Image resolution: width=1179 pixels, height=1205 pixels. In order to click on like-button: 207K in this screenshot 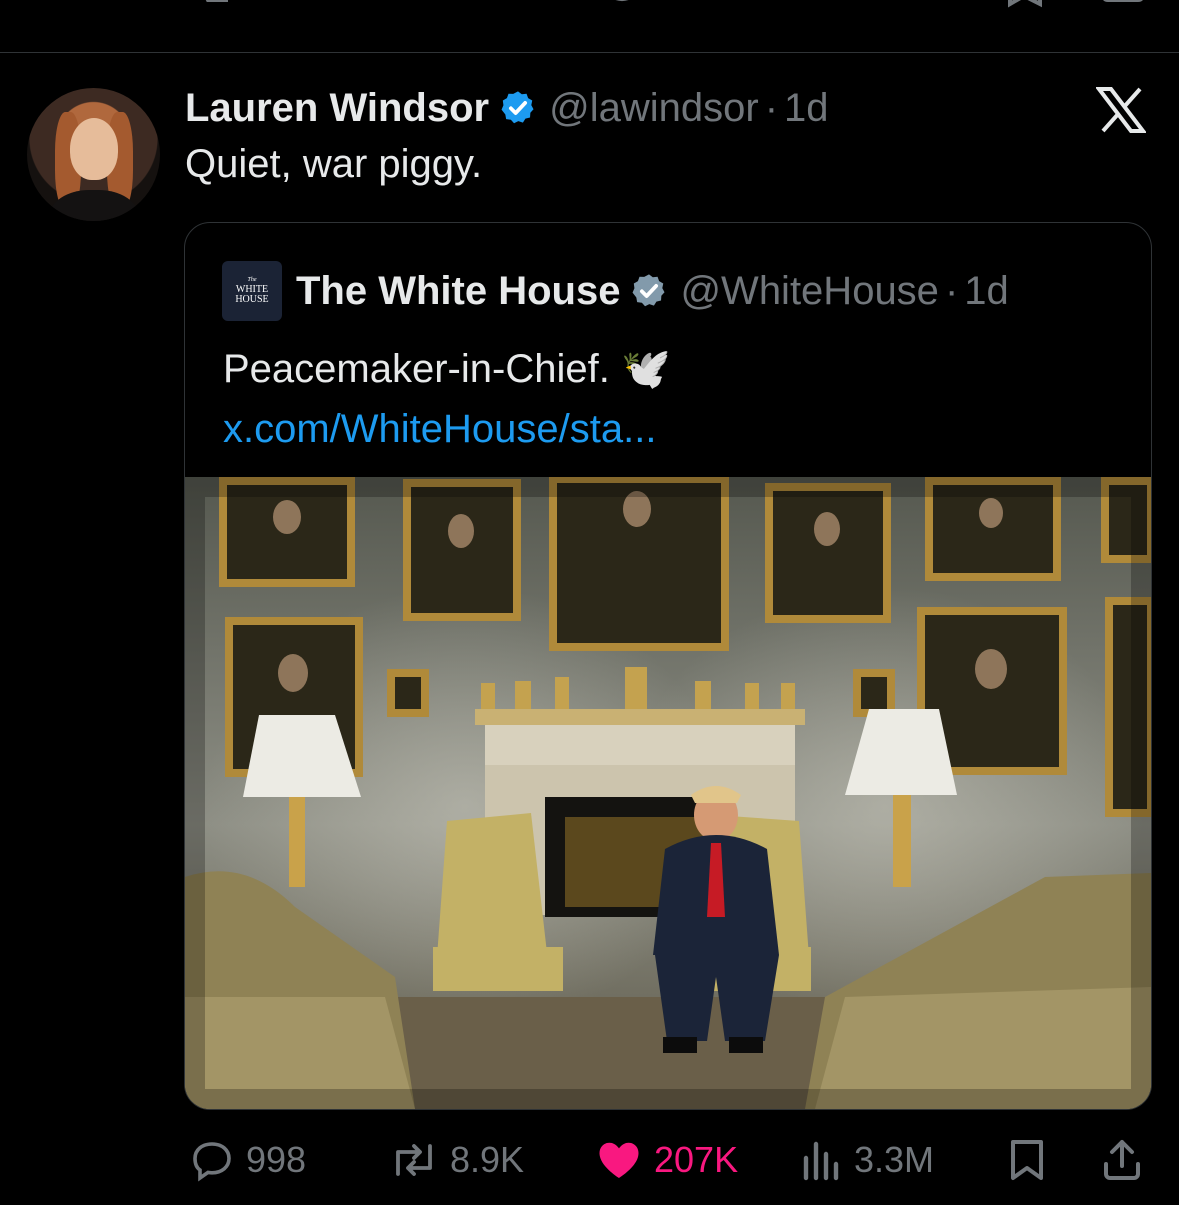, I will do `click(666, 1160)`.